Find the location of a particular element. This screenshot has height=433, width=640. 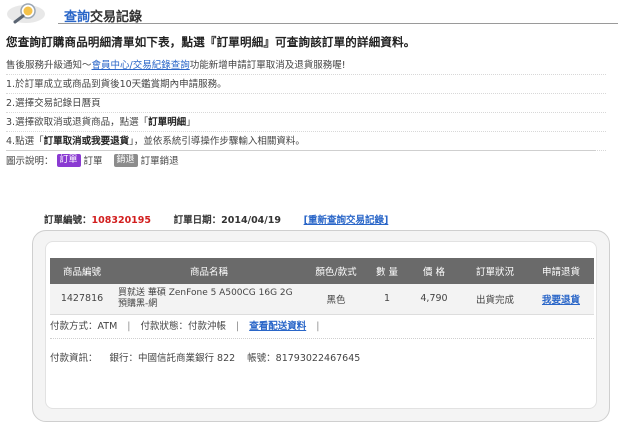

icon-legend: 圖示說明： 訂單 訂單 銷退 訂單銷退 is located at coordinates (92, 160).